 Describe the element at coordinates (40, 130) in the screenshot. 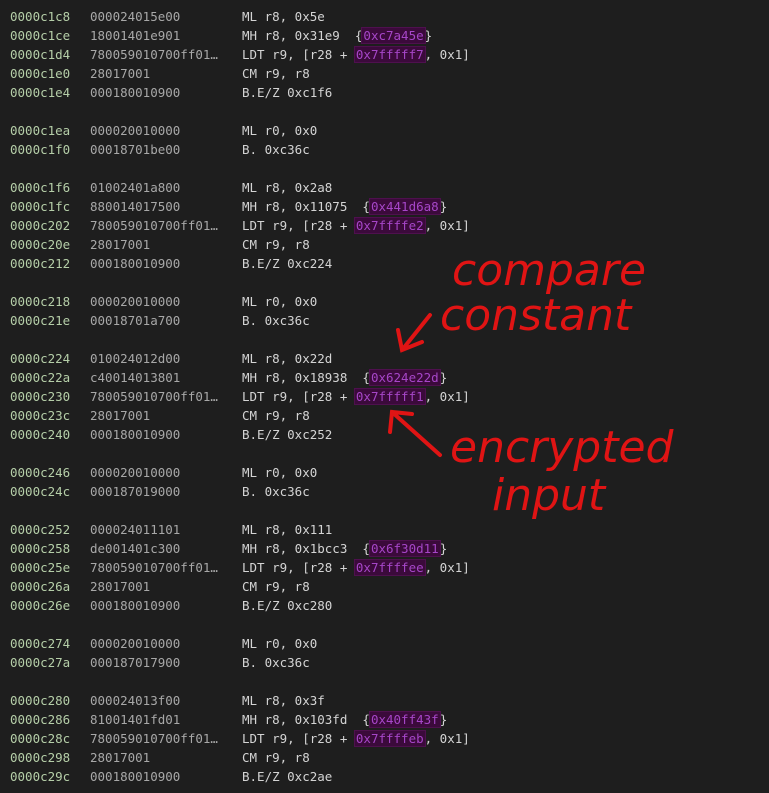

I see `address: 0000c1ea` at that location.